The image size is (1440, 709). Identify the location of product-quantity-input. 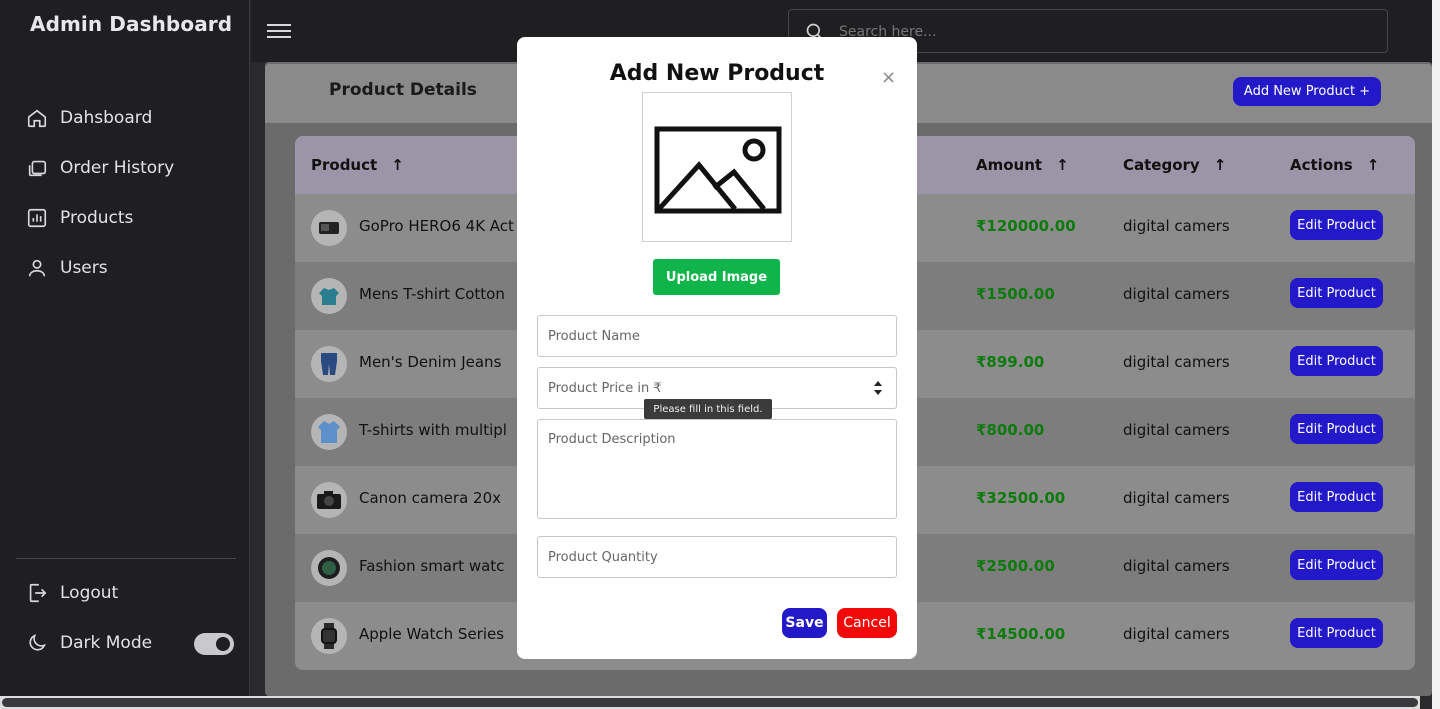
(717, 557).